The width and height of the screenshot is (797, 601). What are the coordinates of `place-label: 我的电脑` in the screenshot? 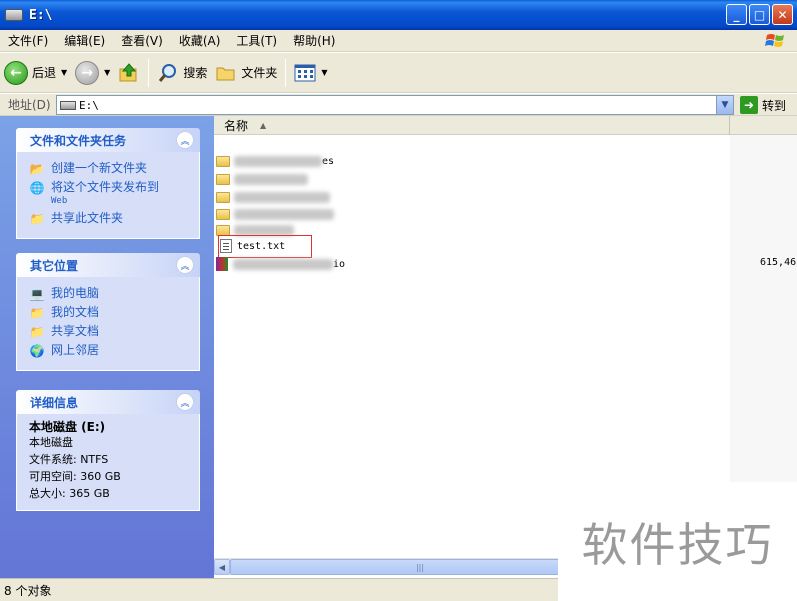 It's located at (75, 293).